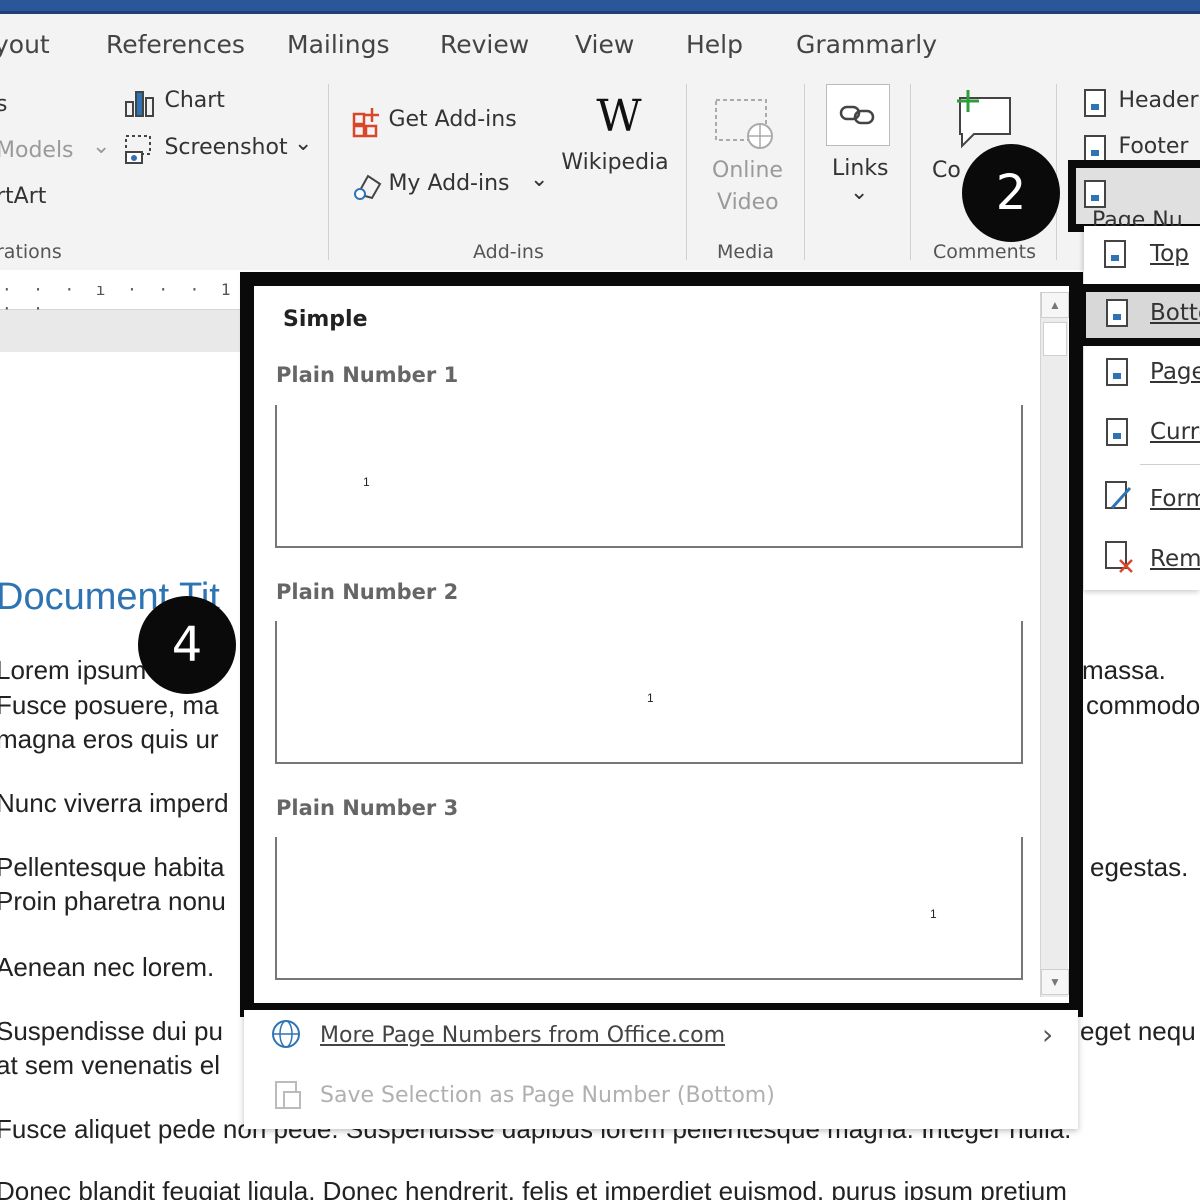 This screenshot has width=1200, height=1200. What do you see at coordinates (31, 252) in the screenshot?
I see `group-label-illustrations: rations` at bounding box center [31, 252].